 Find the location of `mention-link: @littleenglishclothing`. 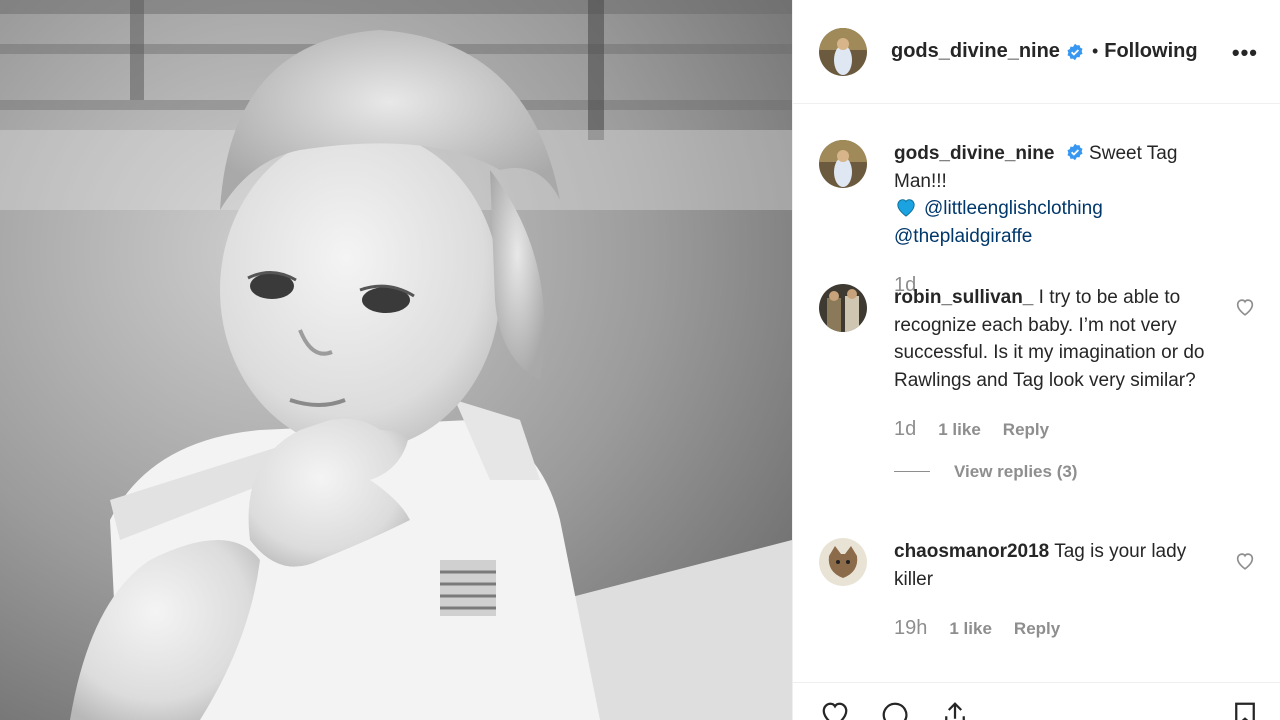

mention-link: @littleenglishclothing is located at coordinates (1013, 208).